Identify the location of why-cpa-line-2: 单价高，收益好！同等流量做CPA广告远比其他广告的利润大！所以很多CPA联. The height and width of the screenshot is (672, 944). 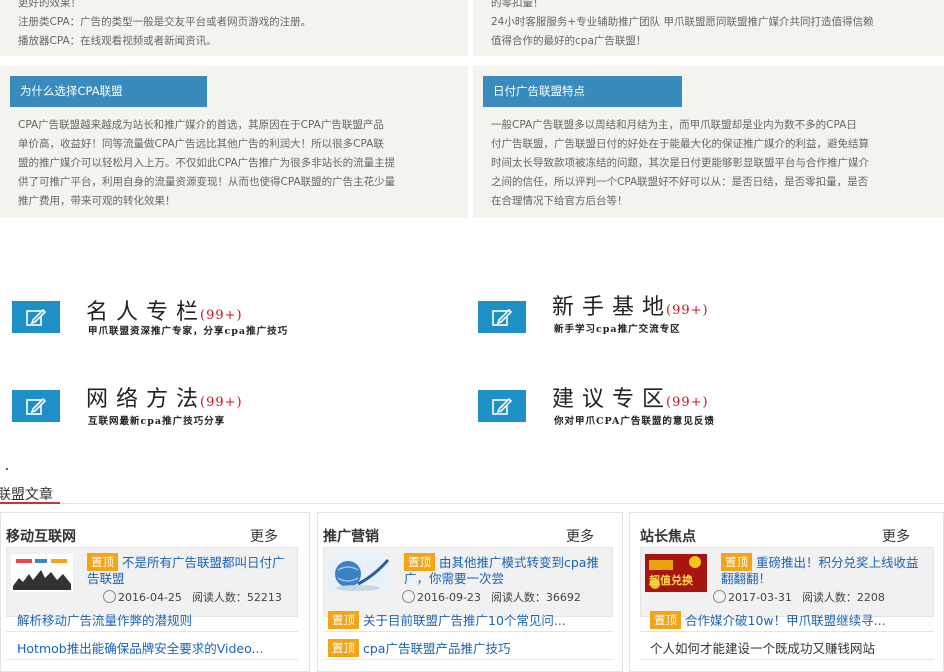
(201, 144).